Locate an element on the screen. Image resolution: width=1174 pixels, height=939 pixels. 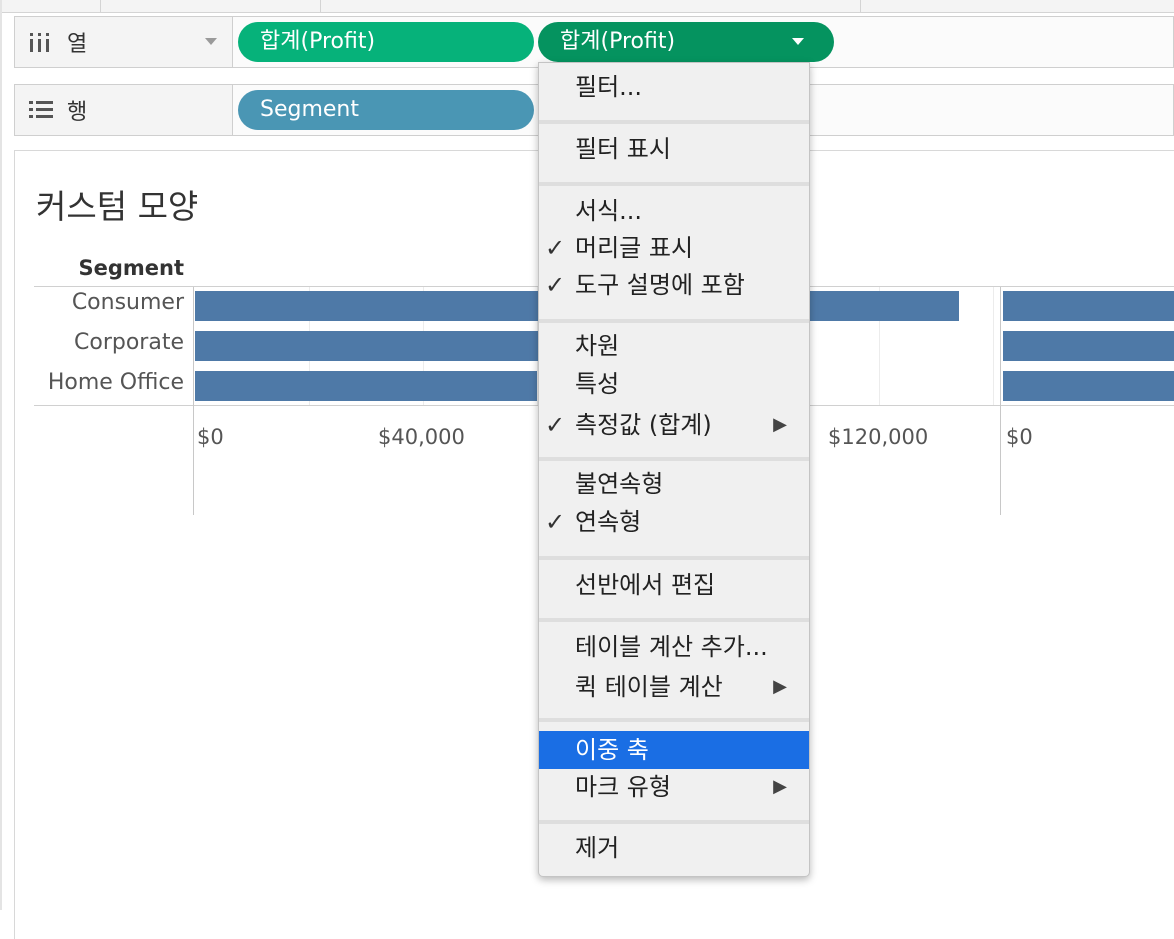
x-axis-tick-label: $120,000 is located at coordinates (878, 437).